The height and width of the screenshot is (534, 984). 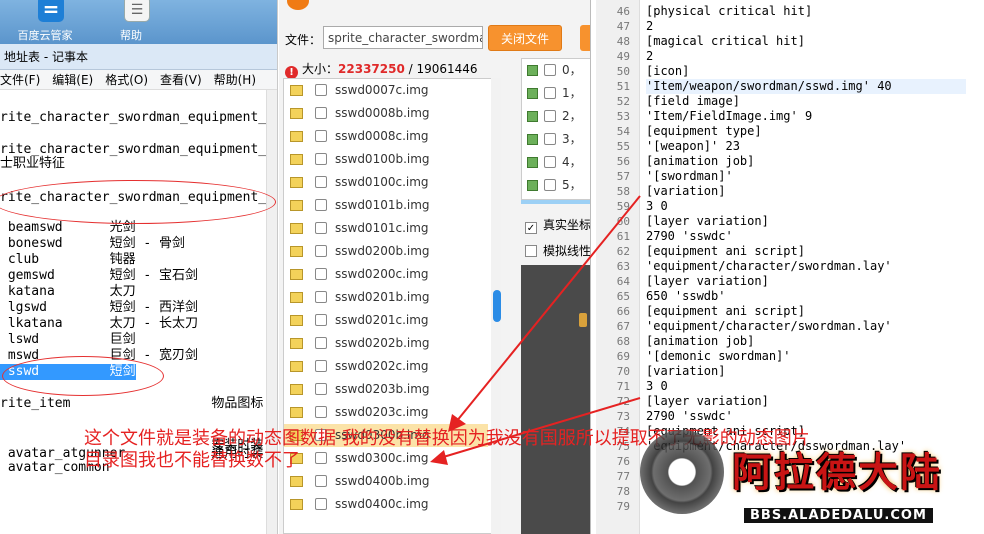 I want to click on file-list-item: sswd0203c.img, so click(x=386, y=412).